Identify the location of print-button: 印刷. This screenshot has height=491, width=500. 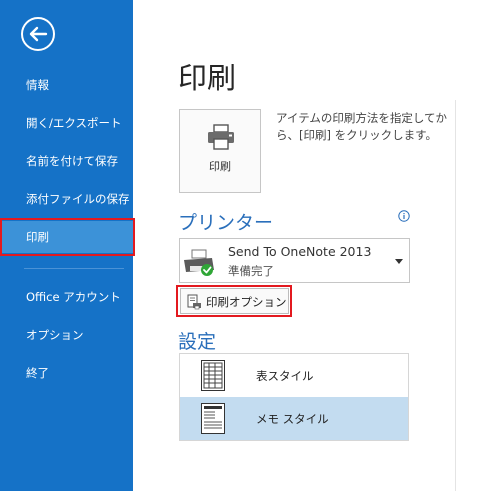
(220, 151).